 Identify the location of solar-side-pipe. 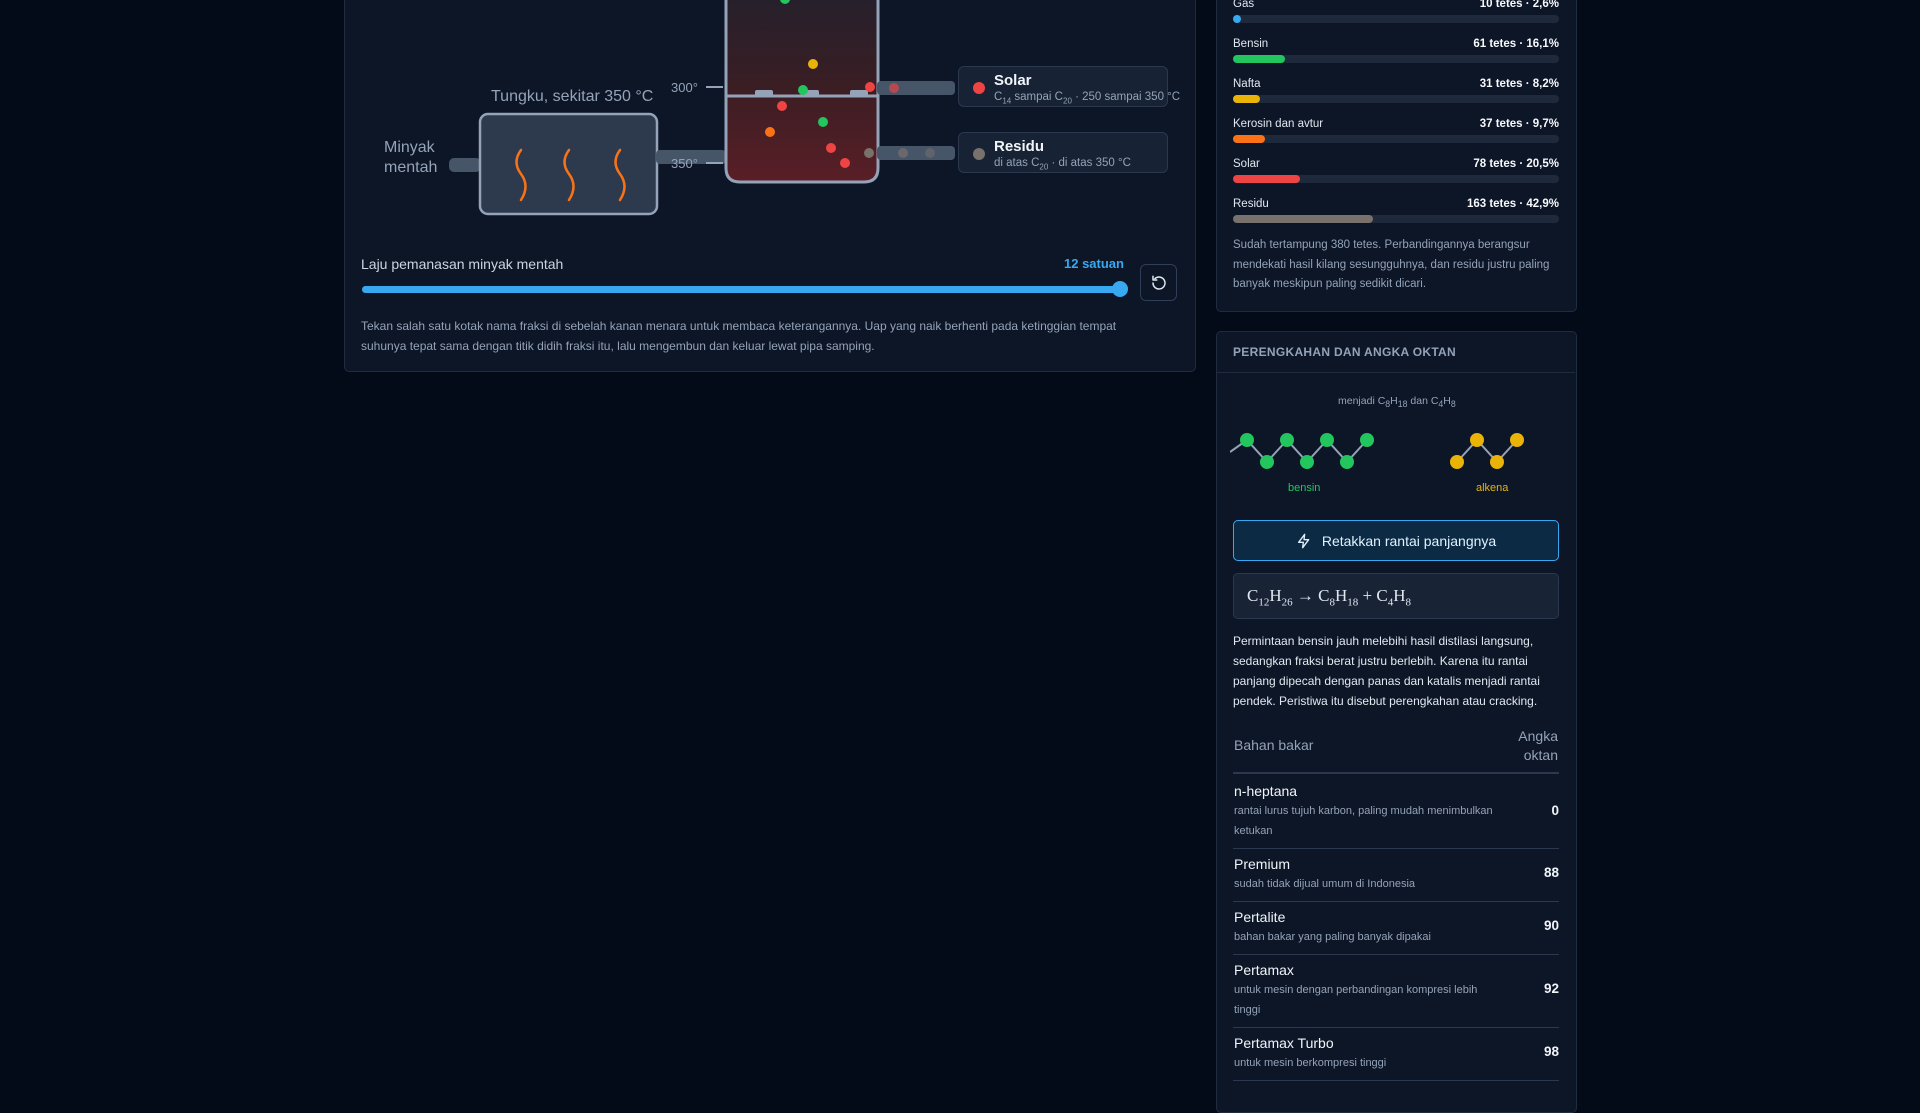
(916, 88).